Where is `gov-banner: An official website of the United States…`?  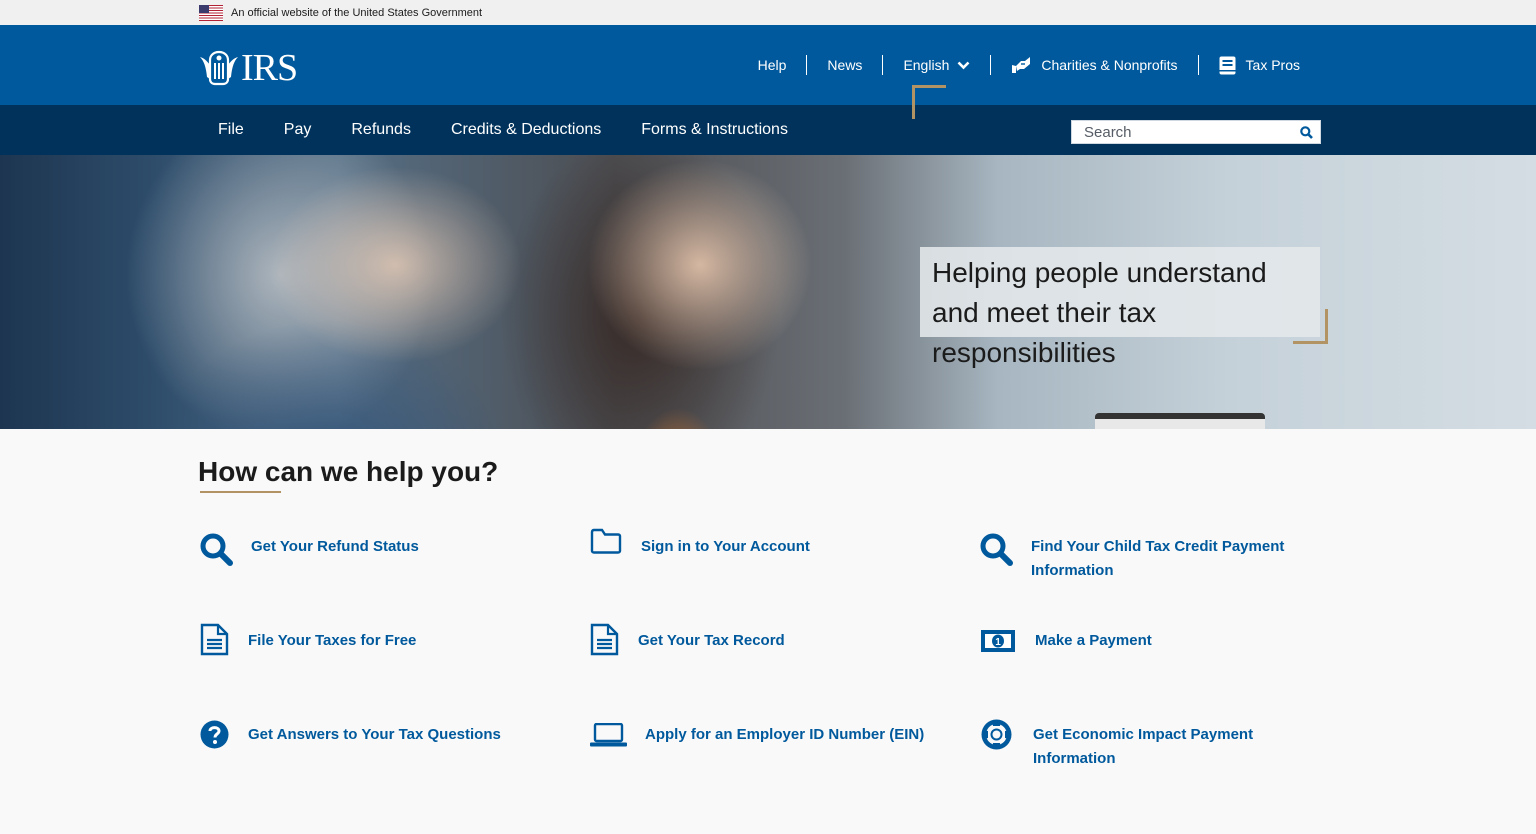
gov-banner: An official website of the United States… is located at coordinates (768, 12).